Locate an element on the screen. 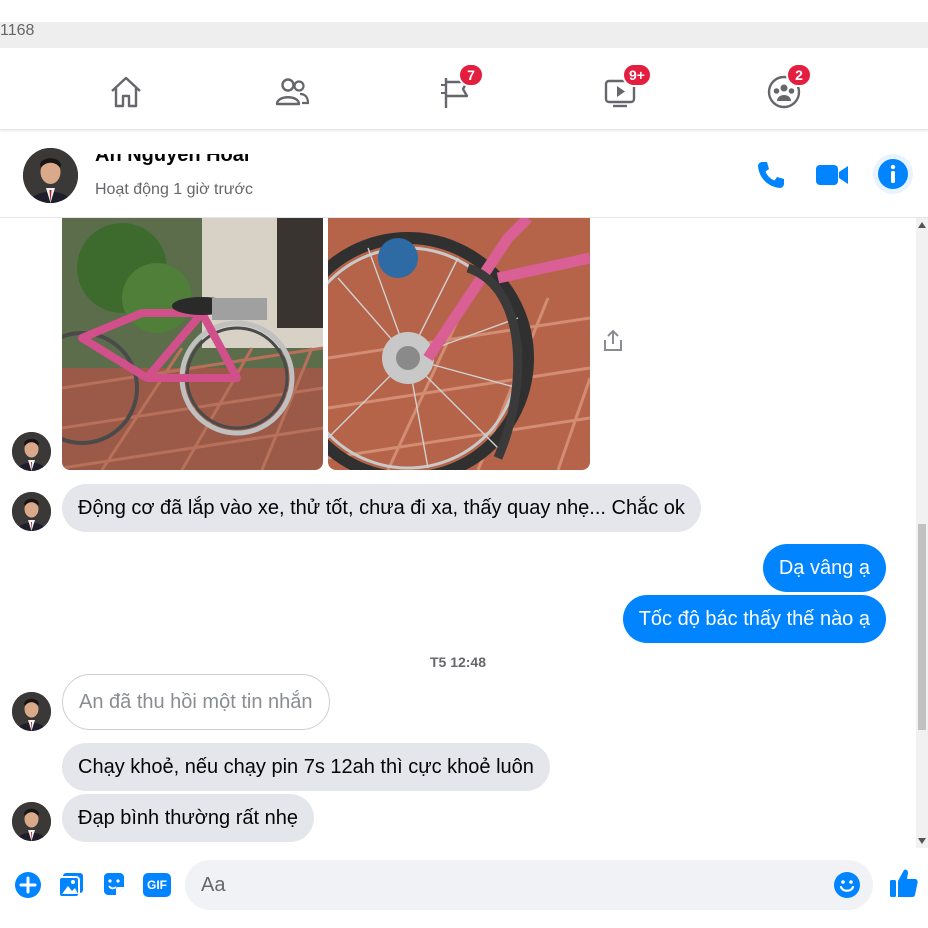  nav-home is located at coordinates (126, 92).